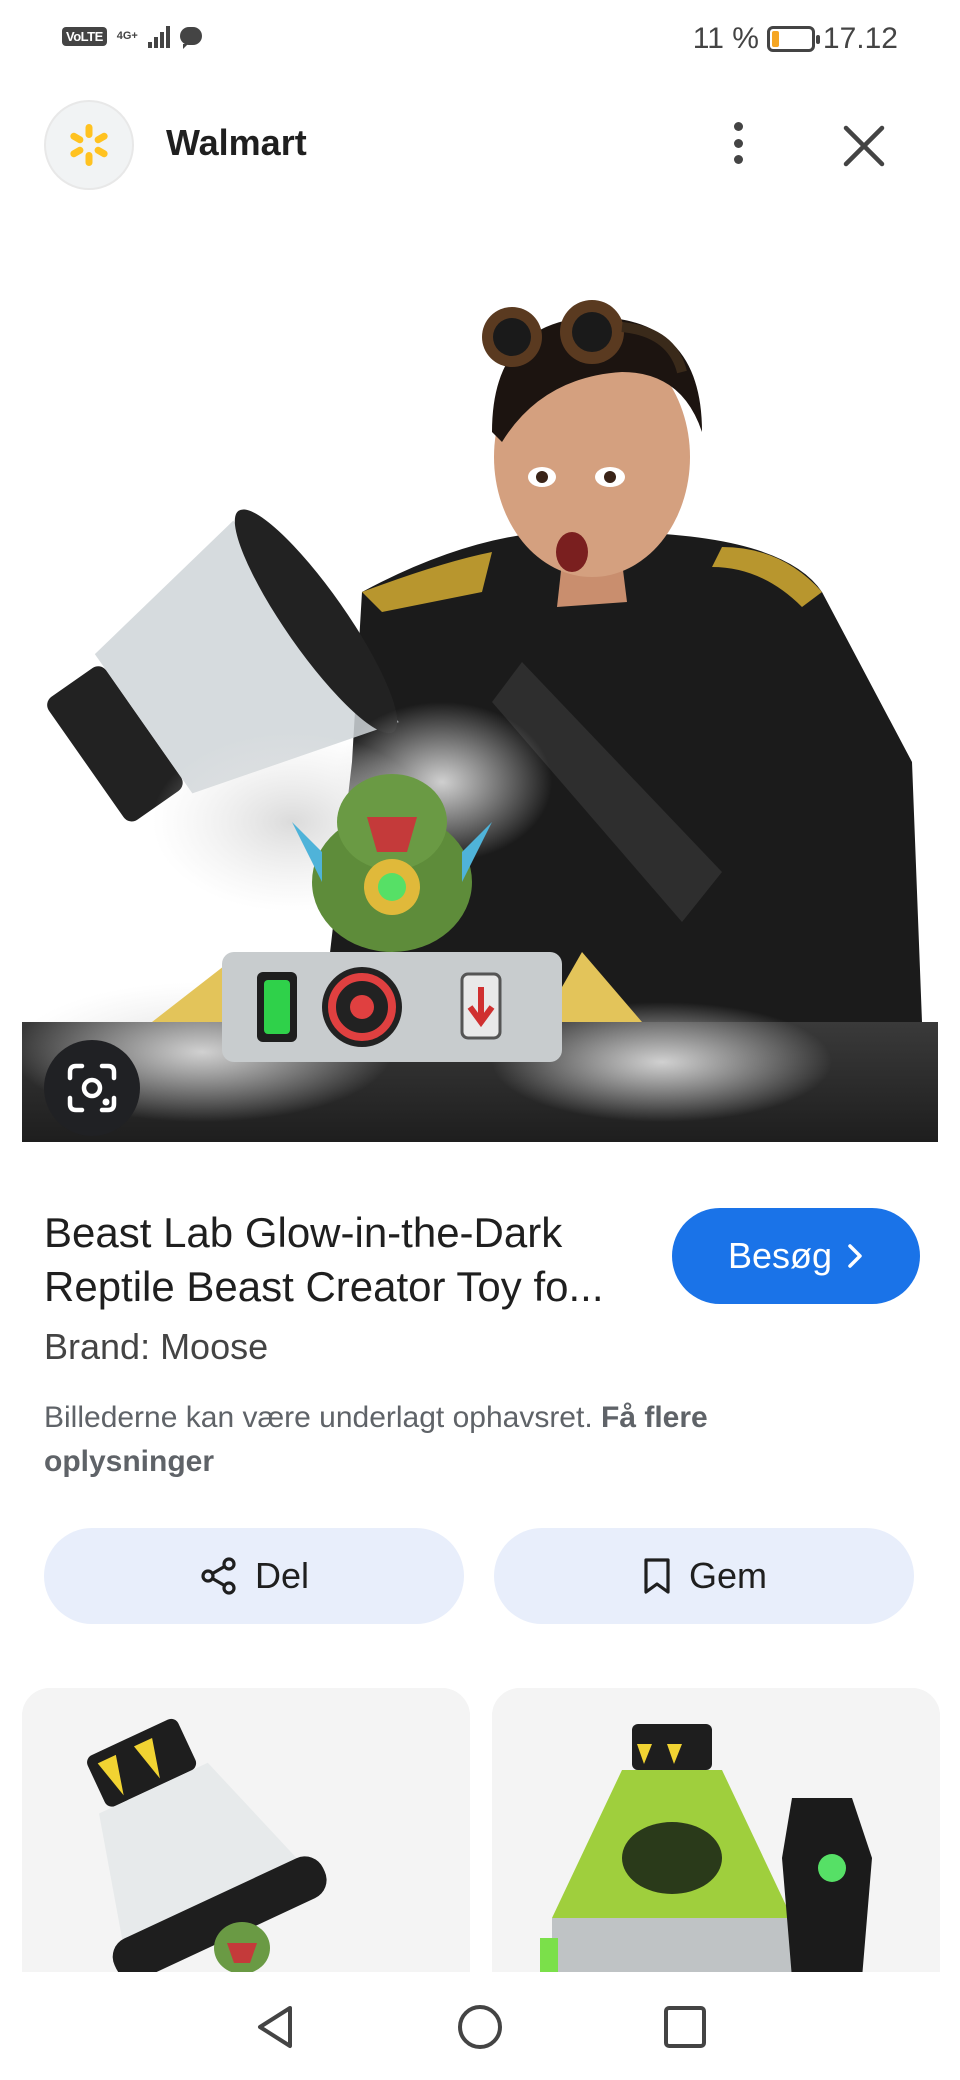  What do you see at coordinates (190, 38) in the screenshot?
I see `message-notification-icon` at bounding box center [190, 38].